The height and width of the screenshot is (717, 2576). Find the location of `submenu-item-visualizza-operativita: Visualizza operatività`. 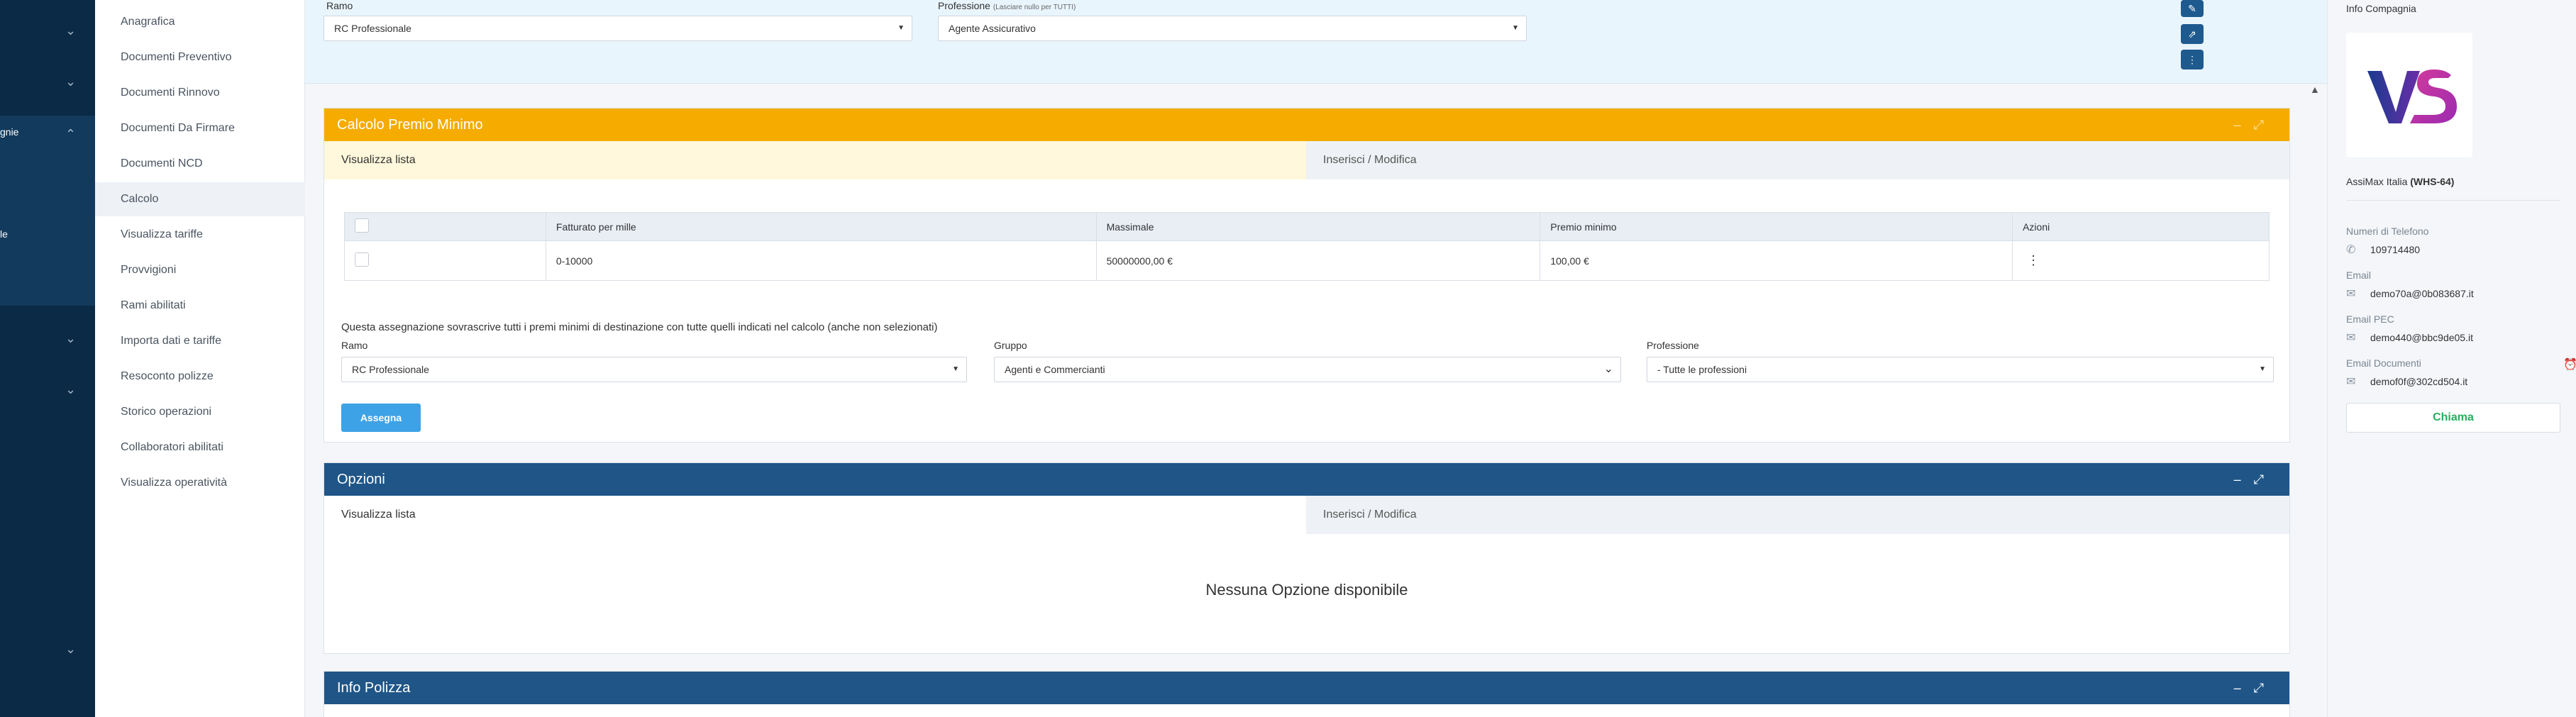

submenu-item-visualizza-operativita: Visualizza operatività is located at coordinates (200, 483).